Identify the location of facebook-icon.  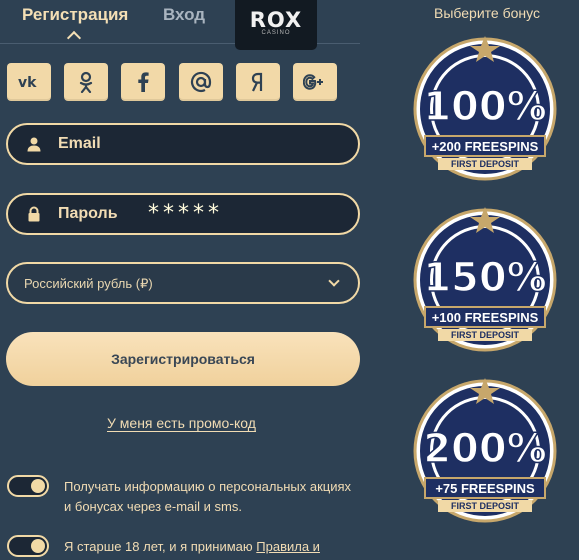
(143, 82).